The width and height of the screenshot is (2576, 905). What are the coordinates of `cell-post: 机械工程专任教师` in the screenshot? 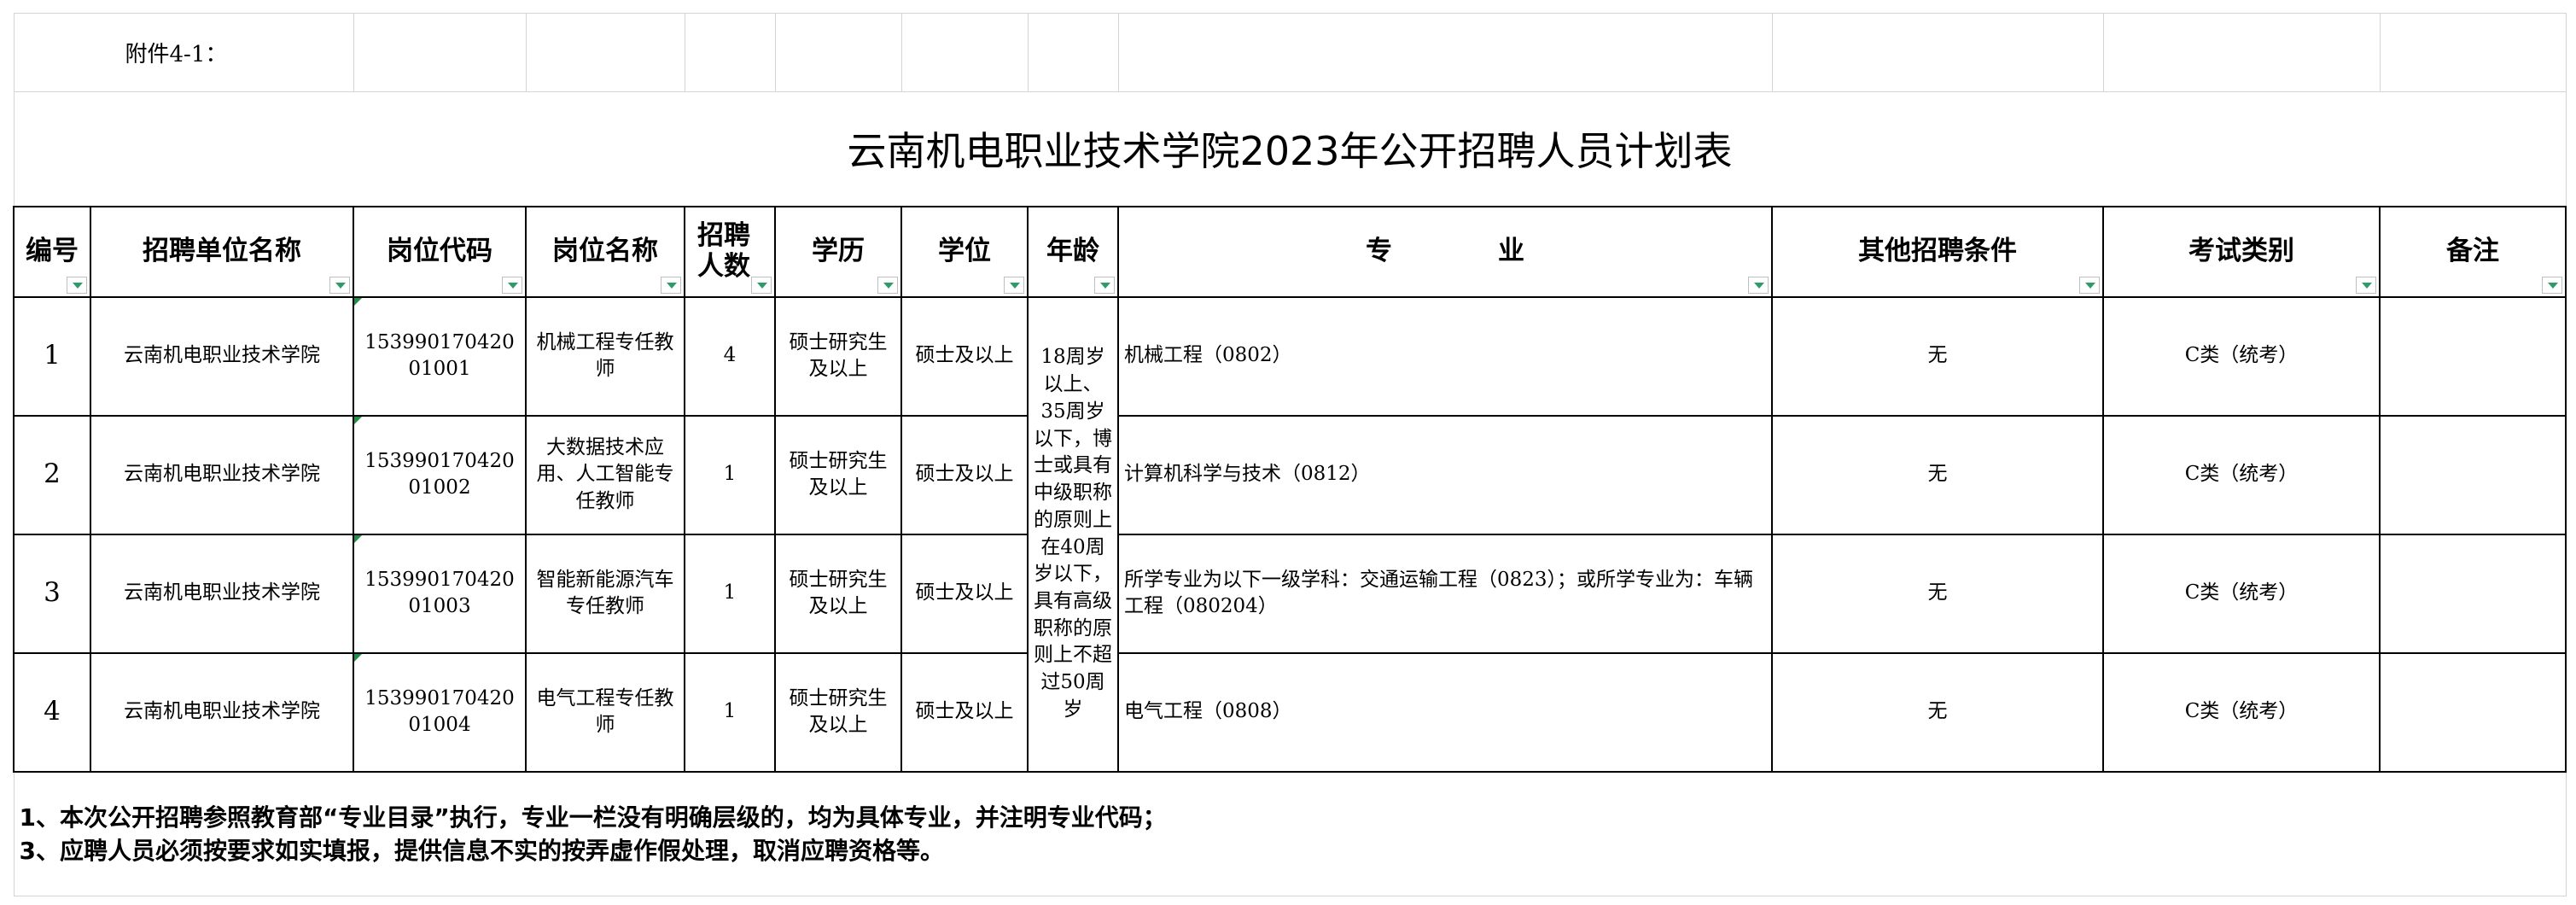 It's located at (605, 356).